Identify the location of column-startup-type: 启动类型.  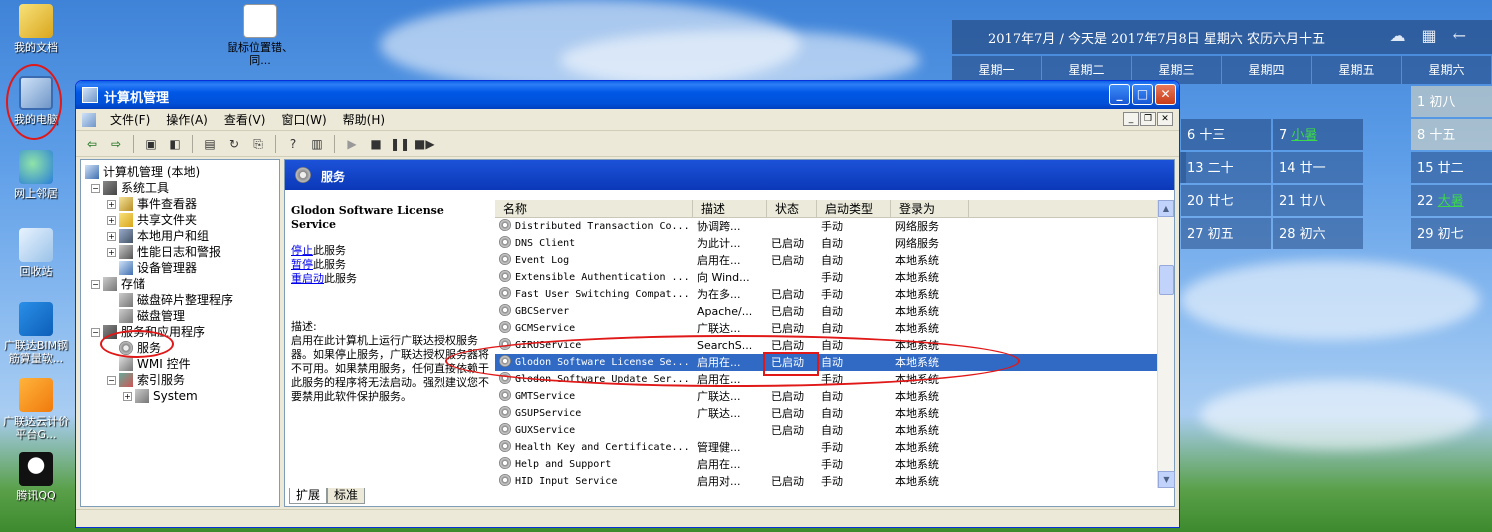
(854, 208).